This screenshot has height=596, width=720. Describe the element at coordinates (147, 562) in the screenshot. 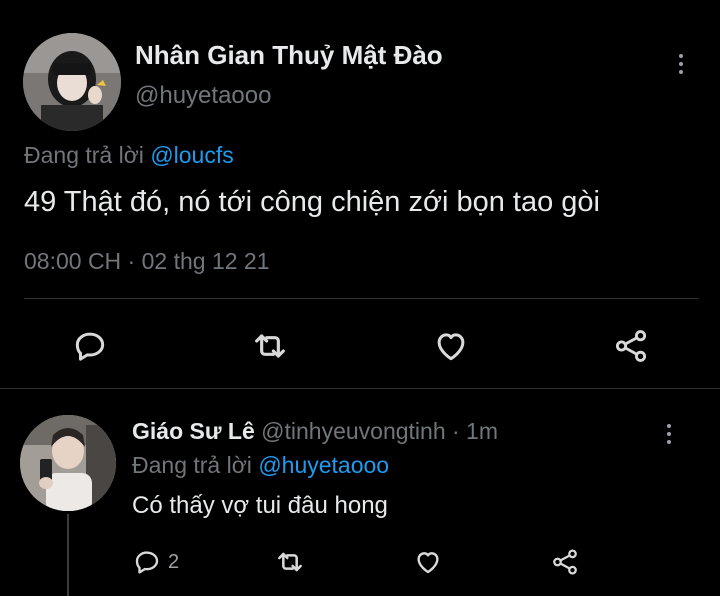

I see `reply-reply-icon` at that location.